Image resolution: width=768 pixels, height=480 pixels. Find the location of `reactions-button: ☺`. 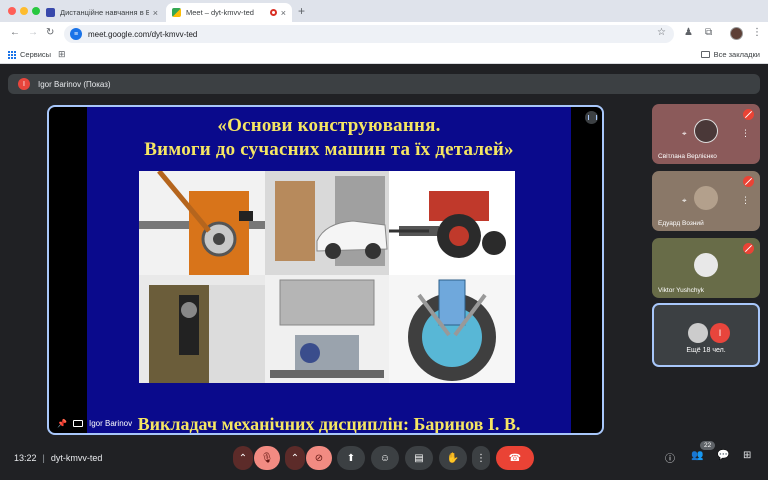

reactions-button: ☺ is located at coordinates (385, 458).